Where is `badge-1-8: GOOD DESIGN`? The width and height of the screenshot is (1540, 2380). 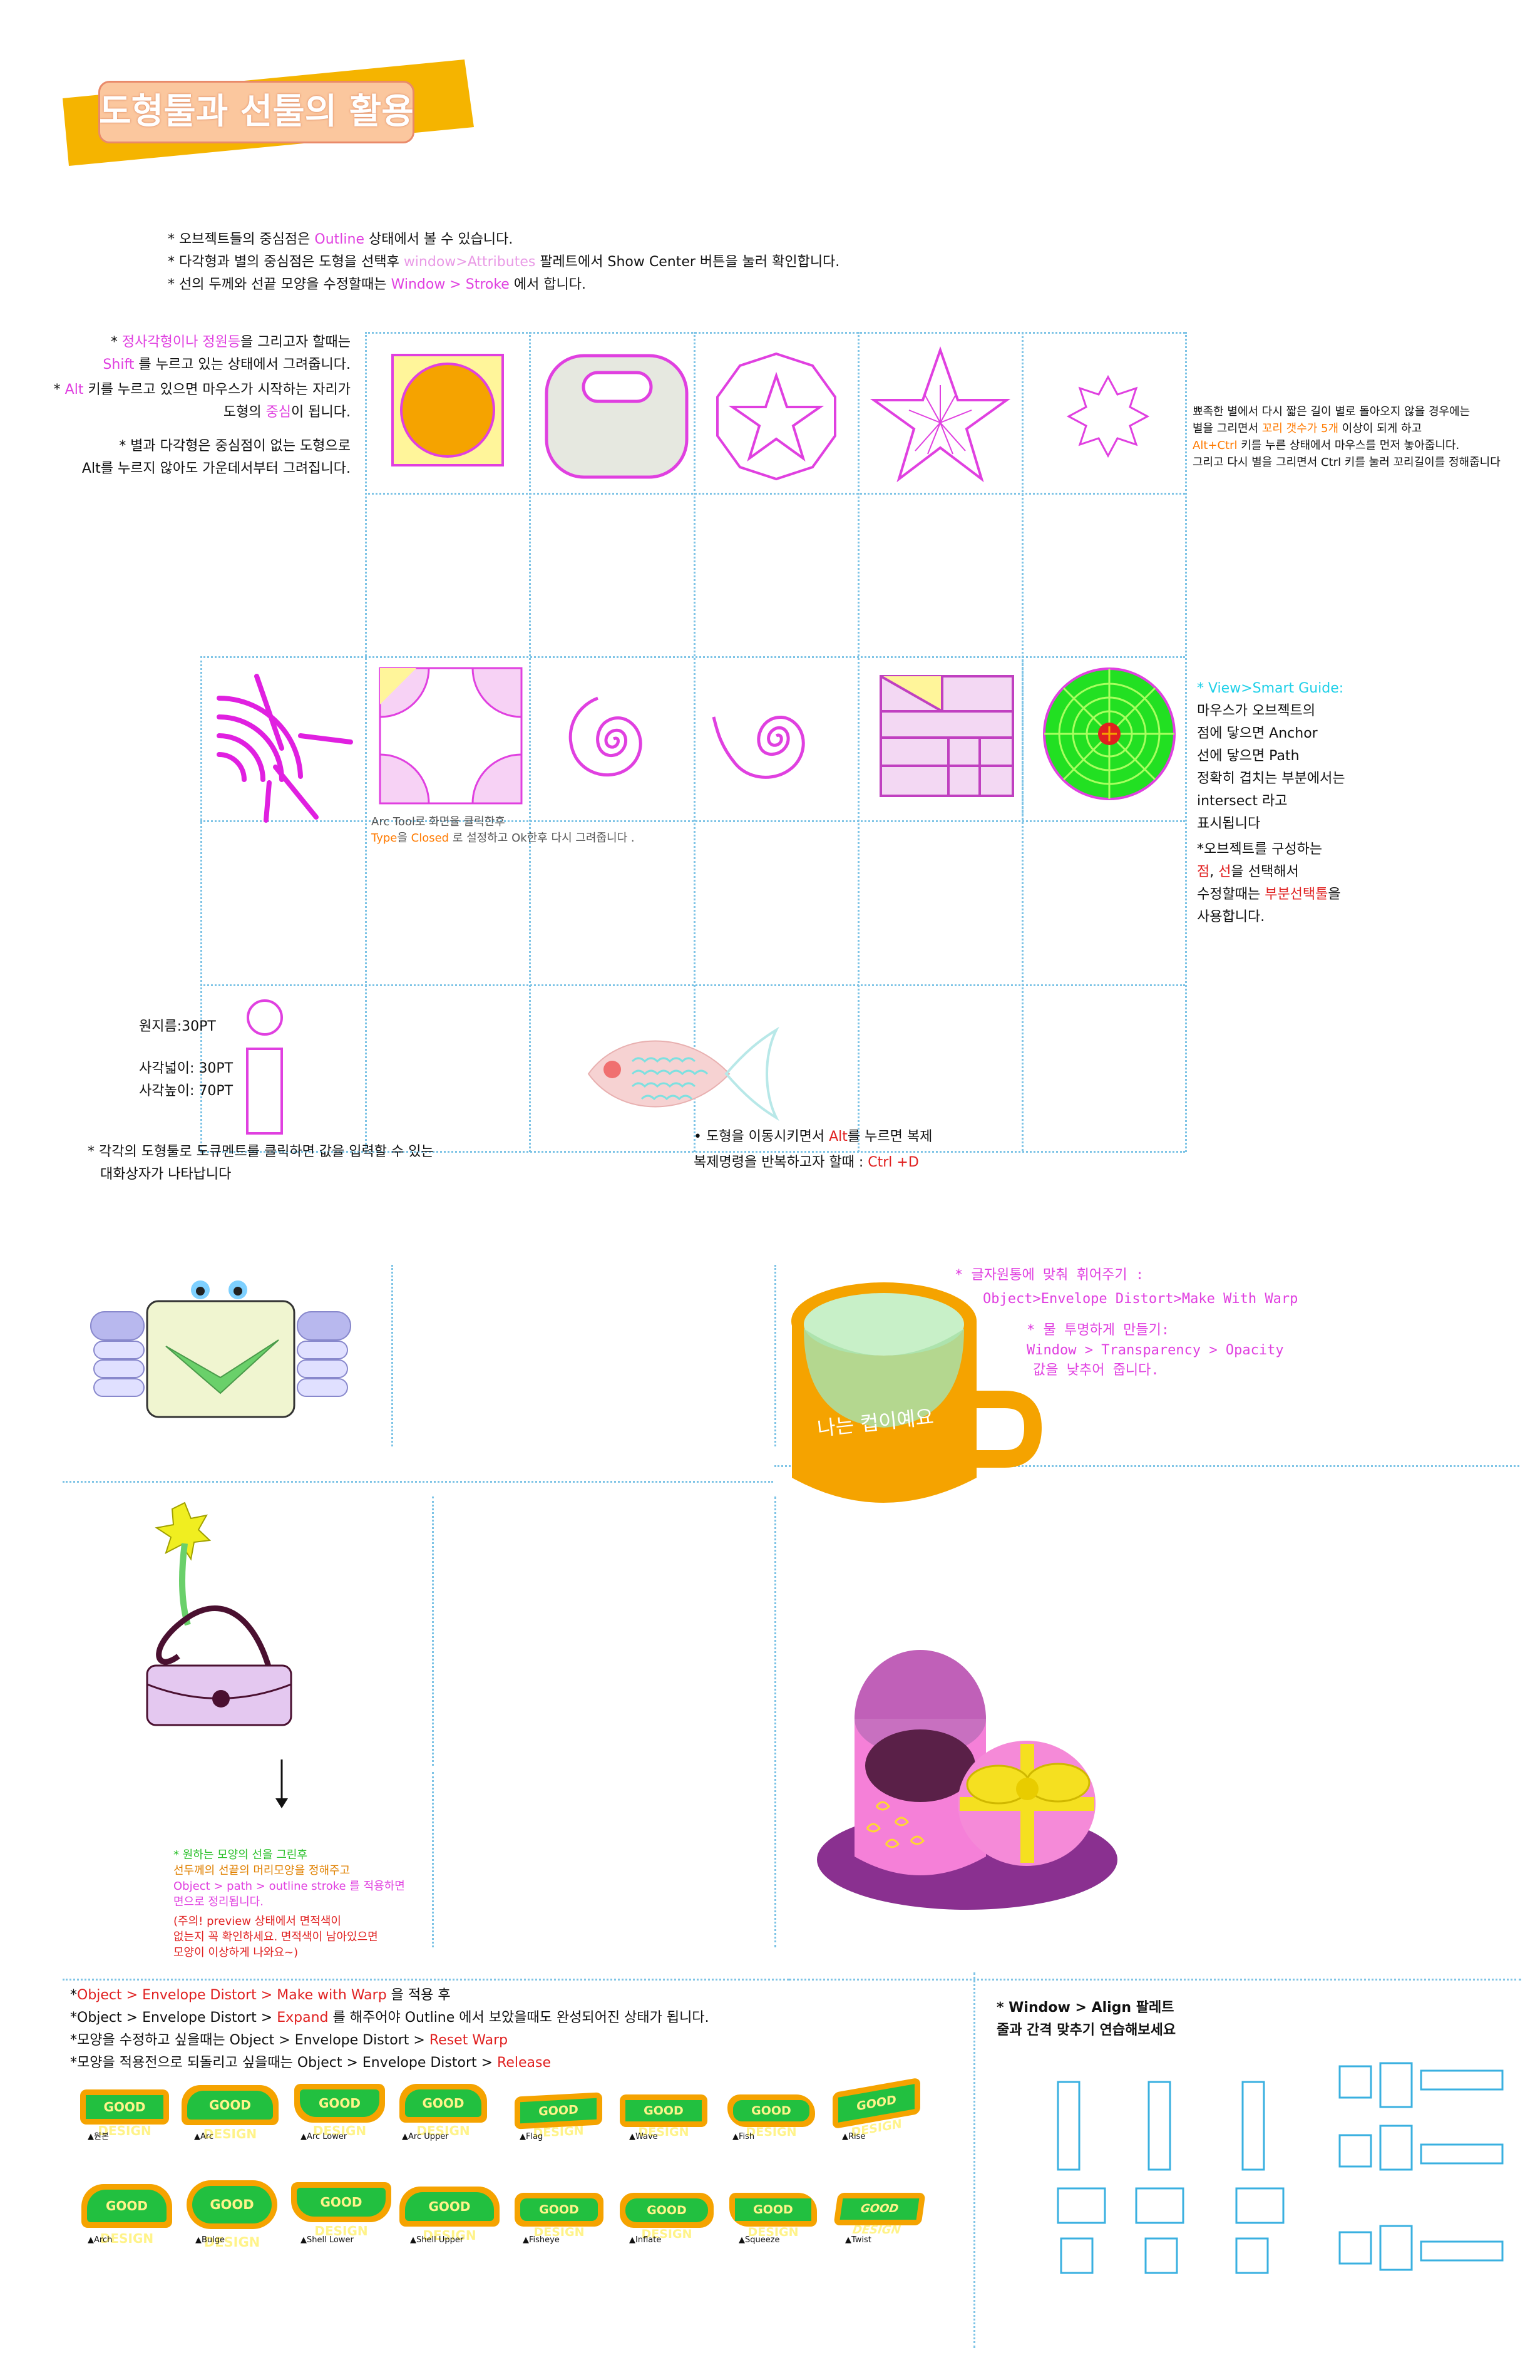 badge-1-8: GOOD DESIGN is located at coordinates (876, 2108).